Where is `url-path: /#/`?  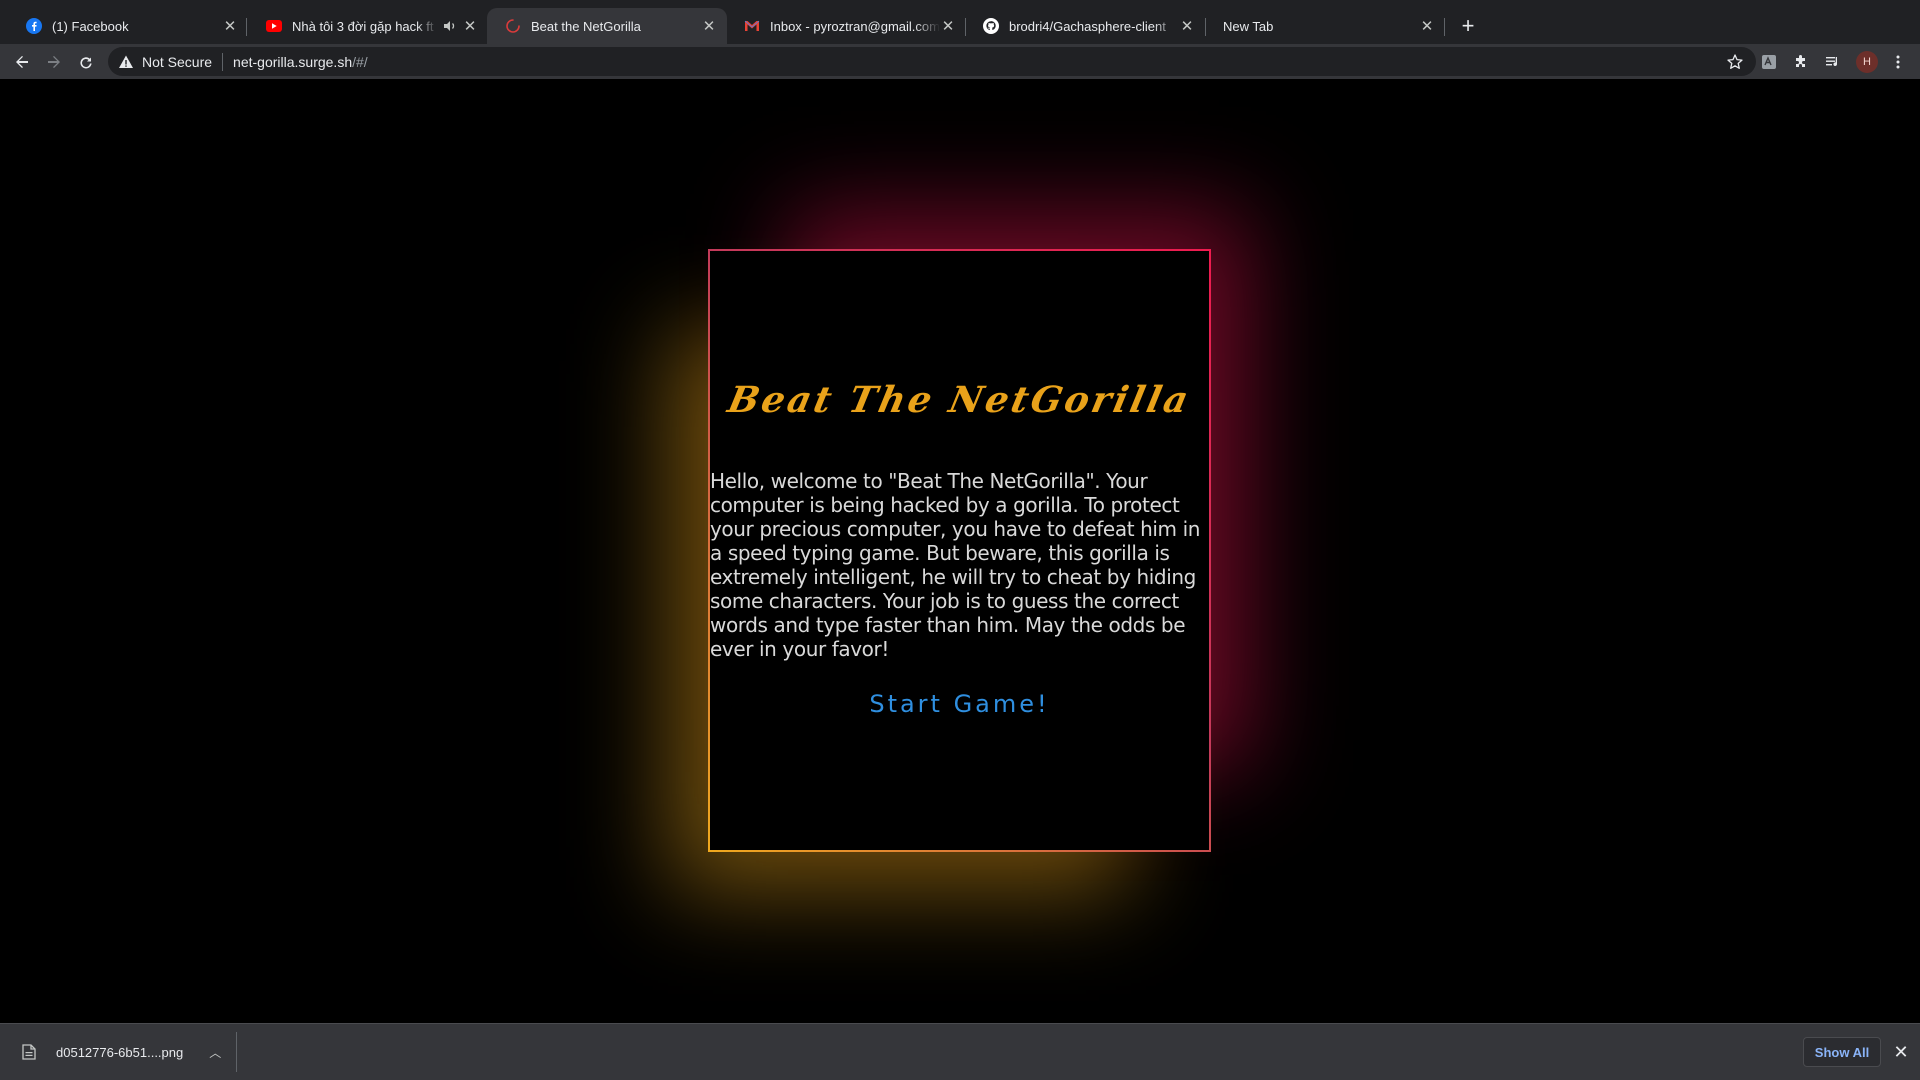
url-path: /#/ is located at coordinates (360, 61).